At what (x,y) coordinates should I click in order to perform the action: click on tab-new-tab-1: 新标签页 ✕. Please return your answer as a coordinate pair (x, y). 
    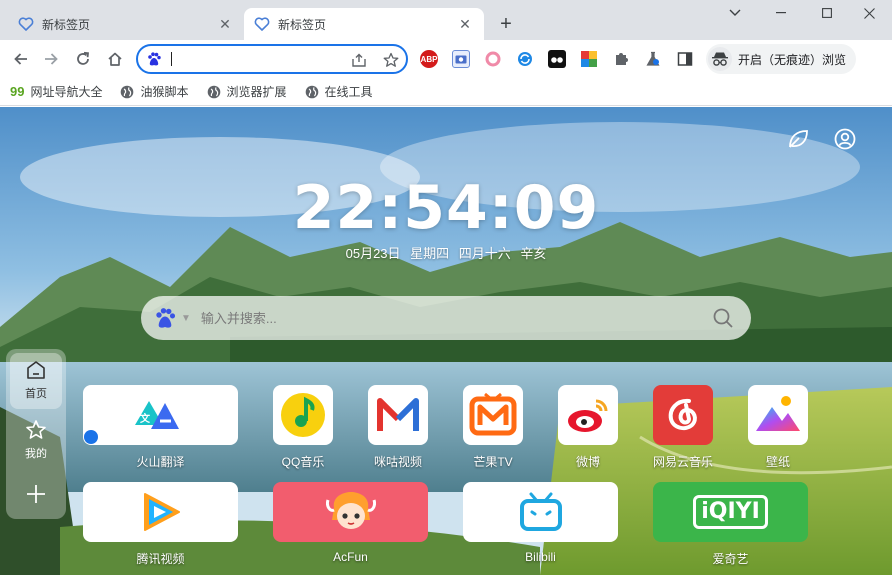
    Looking at the image, I should click on (126, 24).